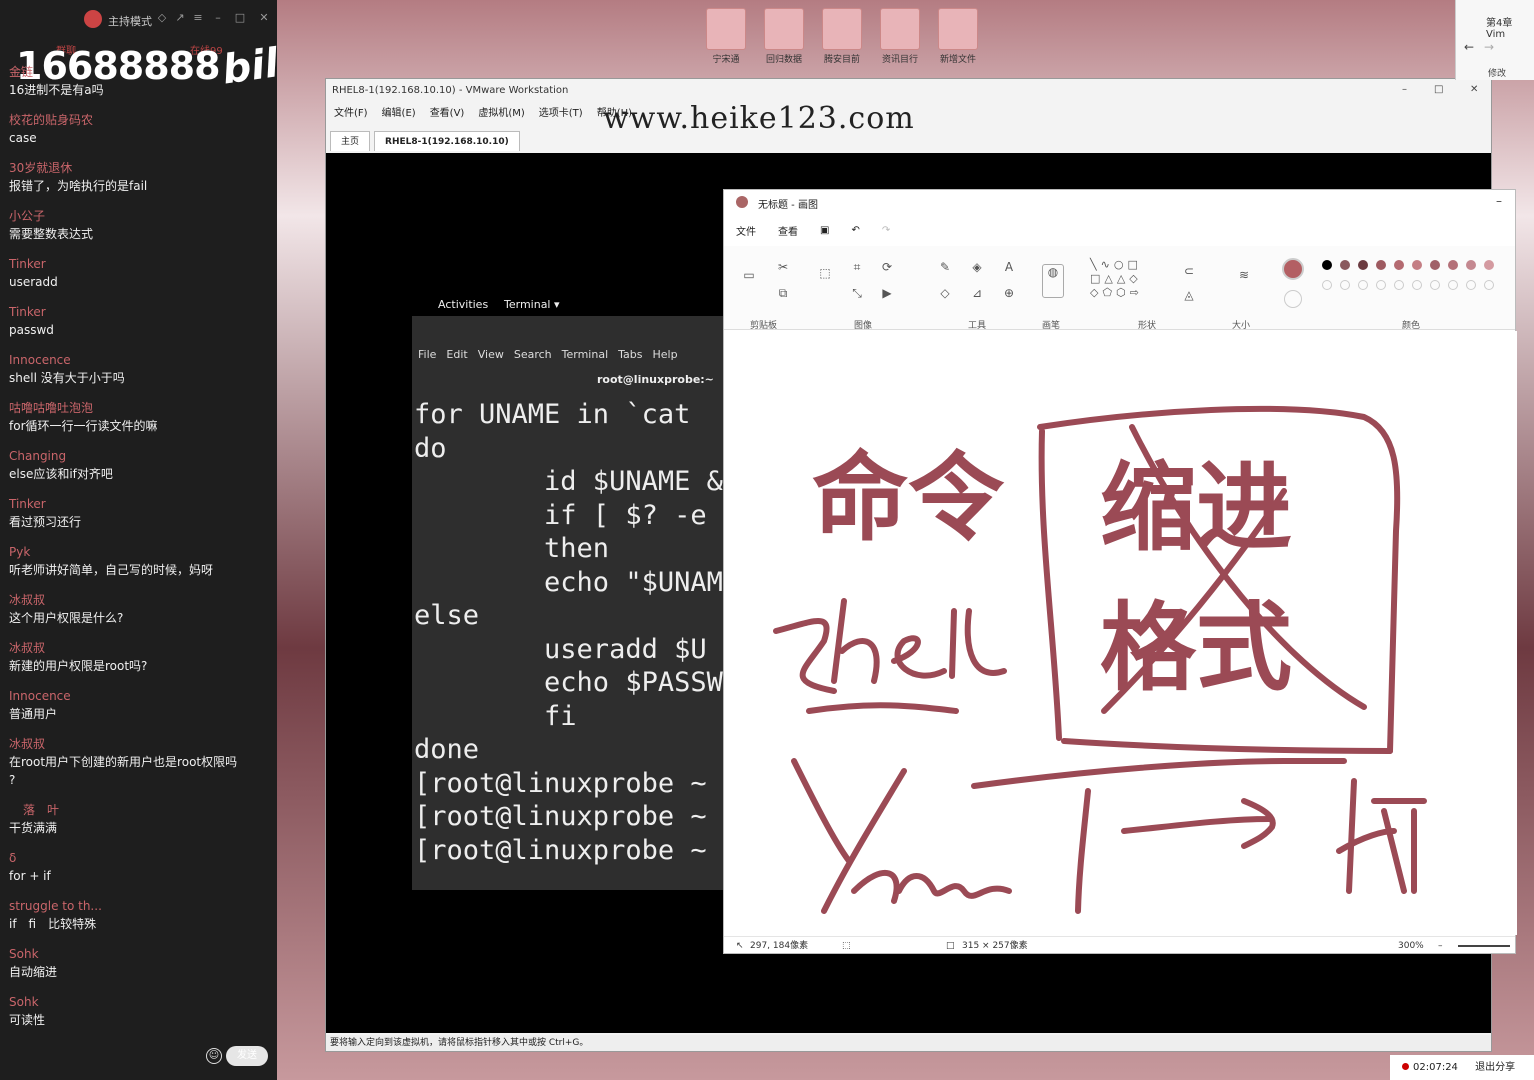 This screenshot has height=1080, width=1534. Describe the element at coordinates (463, 304) in the screenshot. I see `gnome-activities: Activities` at that location.